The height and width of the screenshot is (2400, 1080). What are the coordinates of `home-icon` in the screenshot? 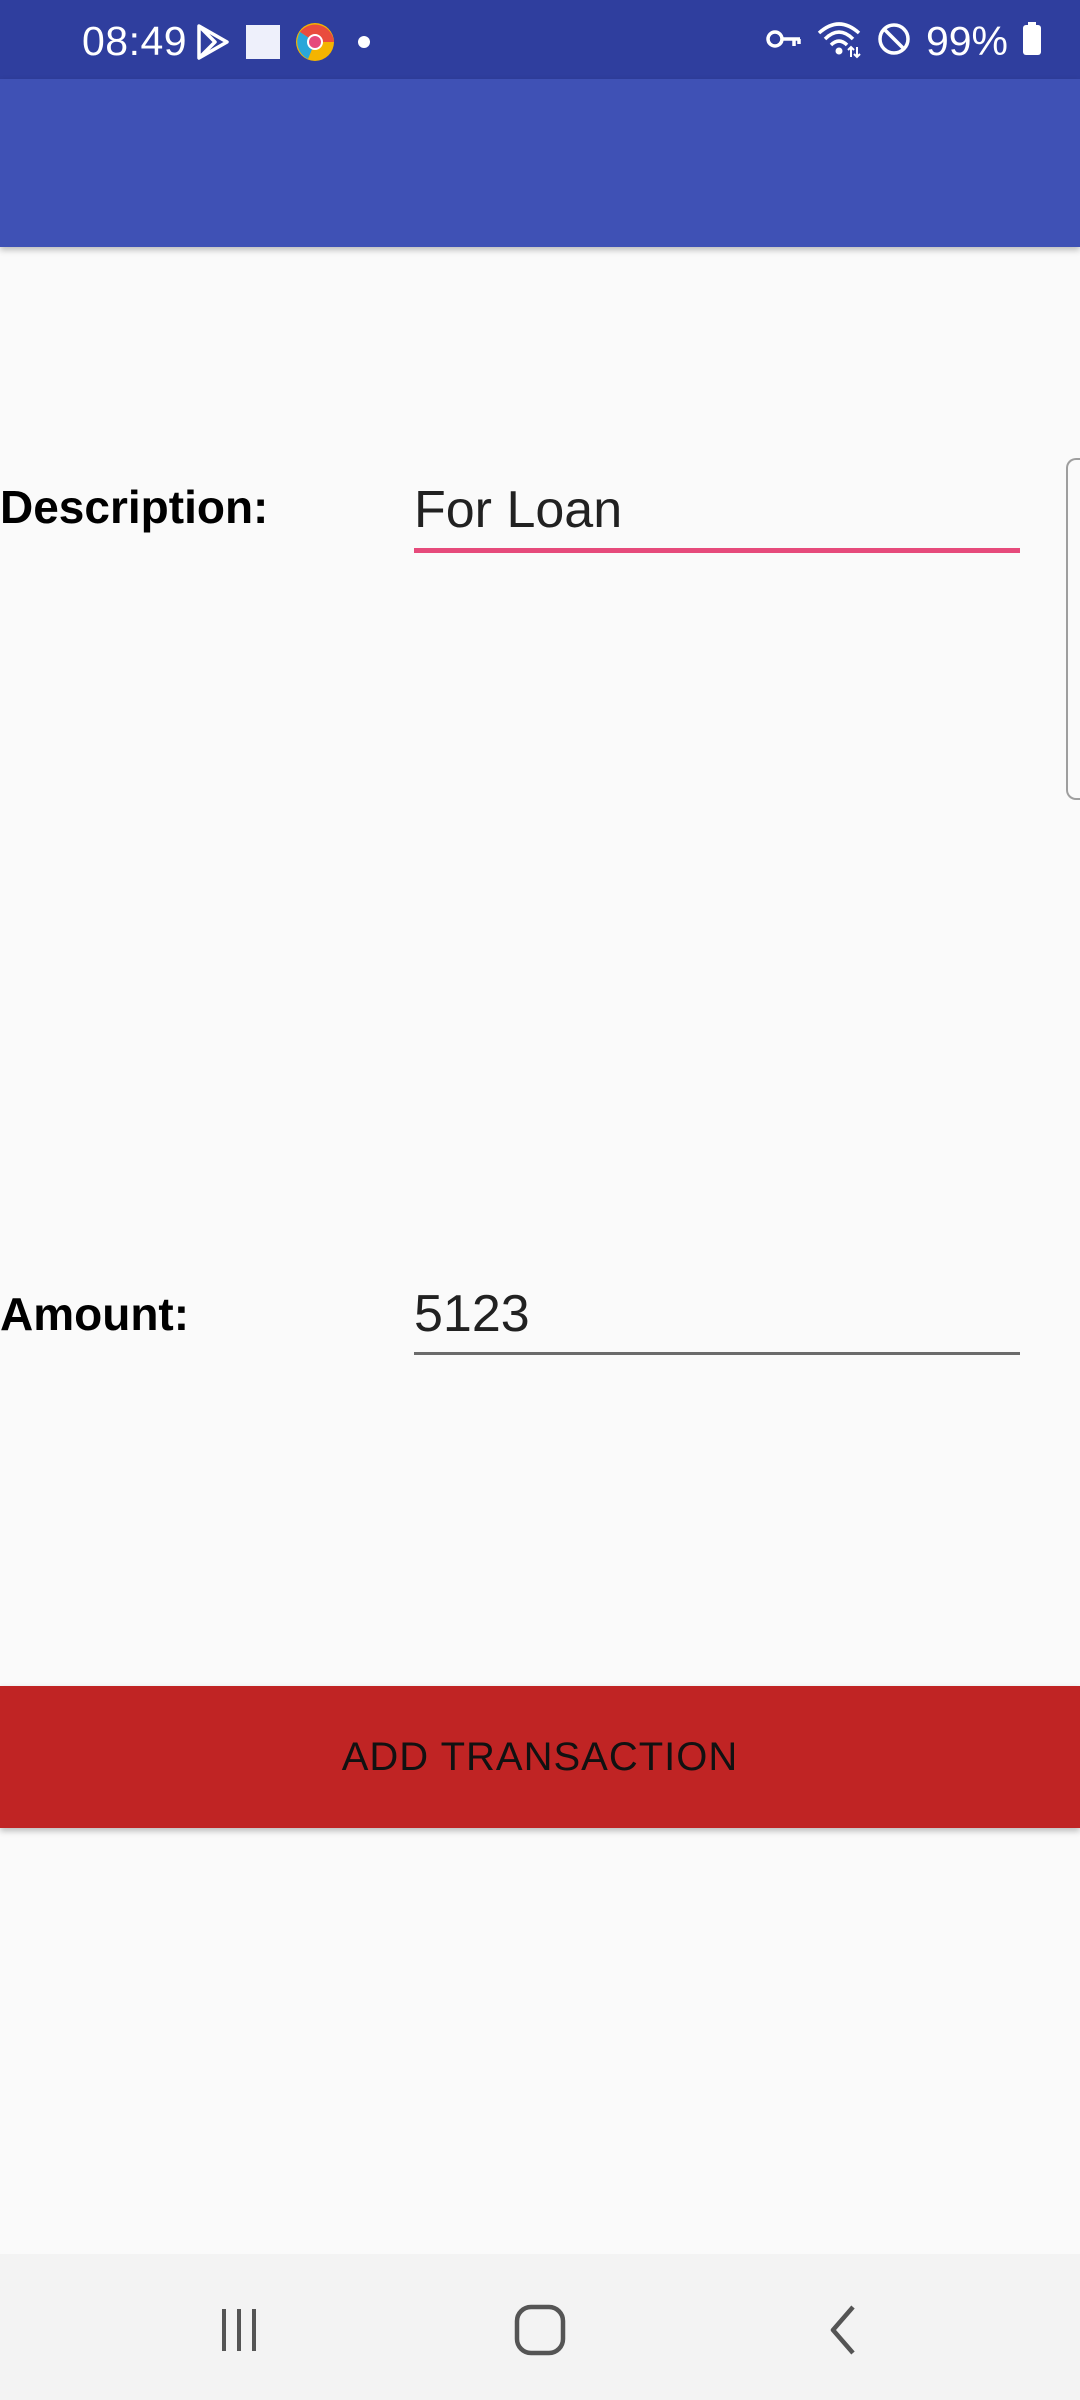 It's located at (540, 2332).